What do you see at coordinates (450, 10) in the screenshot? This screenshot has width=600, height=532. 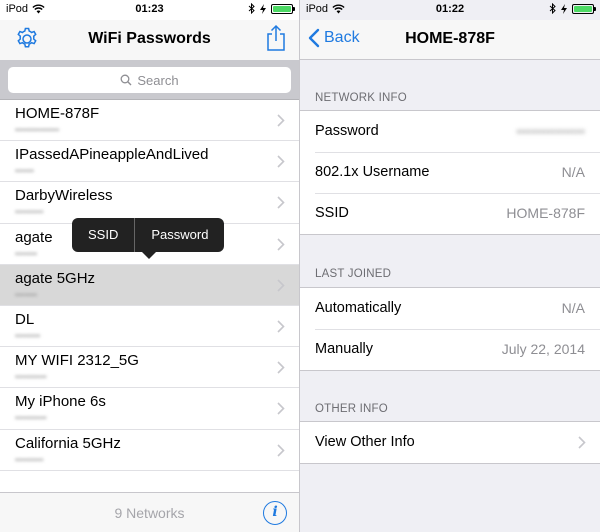 I see `status-bar: iPod 01:22` at bounding box center [450, 10].